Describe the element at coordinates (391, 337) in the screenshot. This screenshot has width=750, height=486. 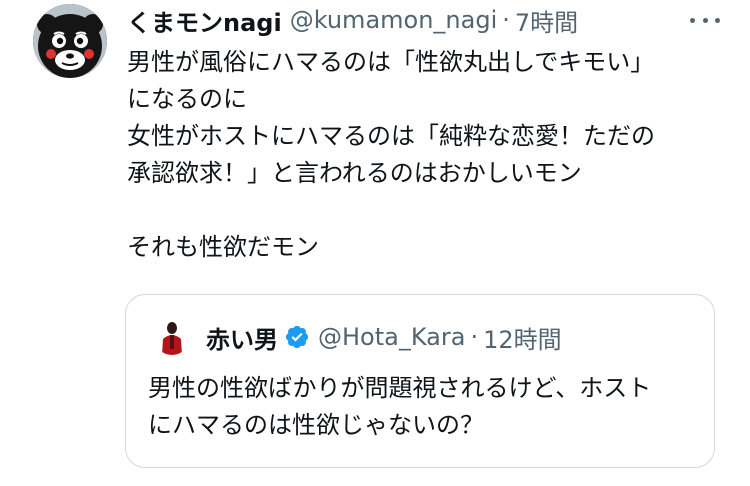
I see `quoted-author-handle: @Hota_Kara` at that location.